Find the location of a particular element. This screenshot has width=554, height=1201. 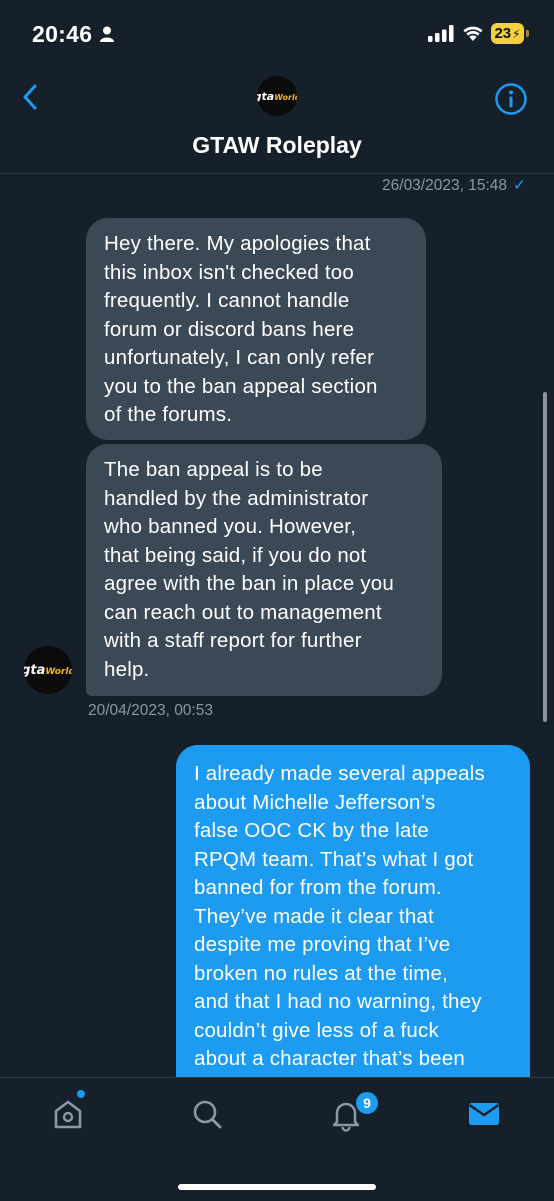

read-check-icon: ✓ is located at coordinates (519, 185).